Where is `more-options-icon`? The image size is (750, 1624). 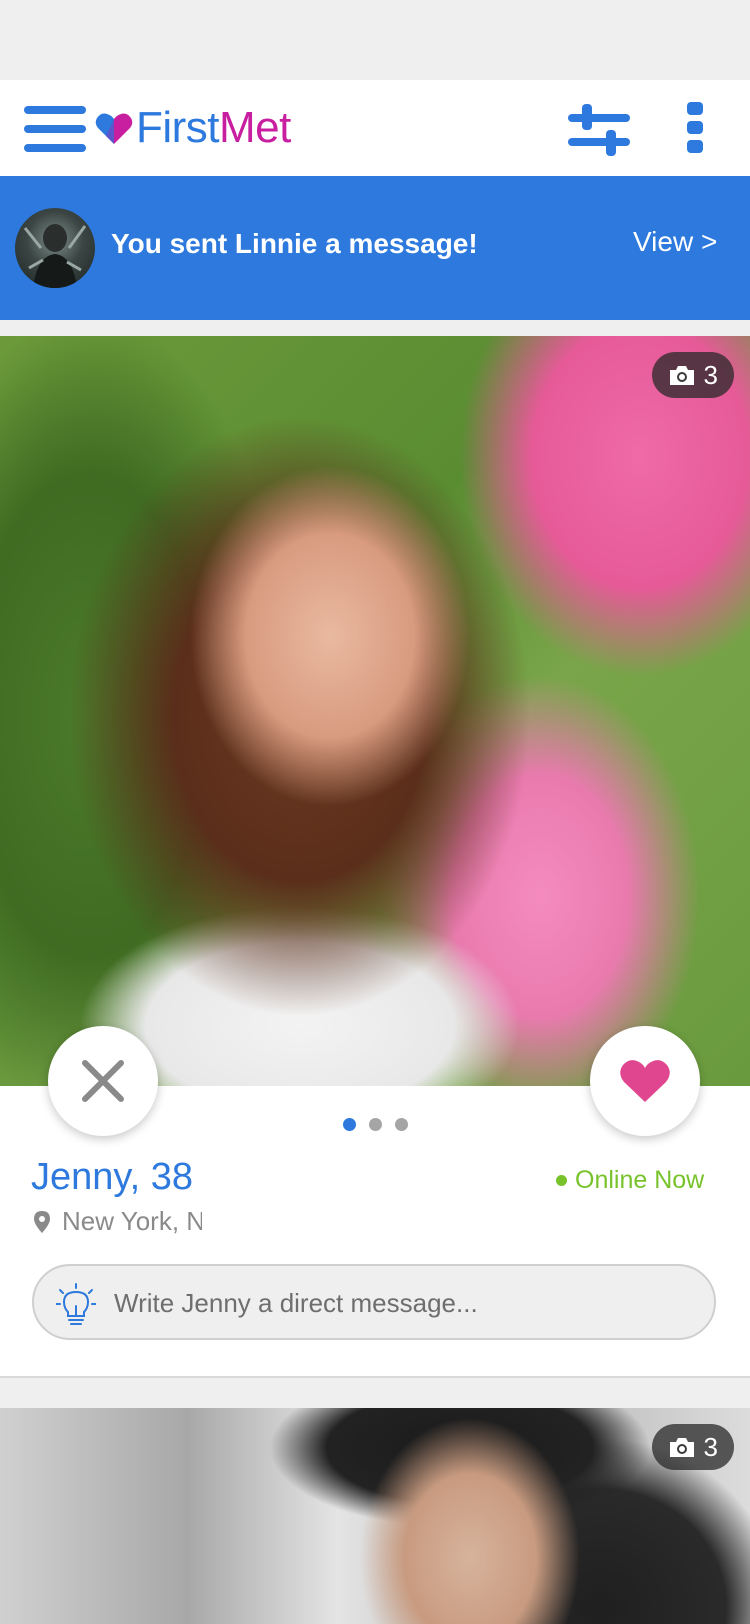
more-options-icon is located at coordinates (695, 128).